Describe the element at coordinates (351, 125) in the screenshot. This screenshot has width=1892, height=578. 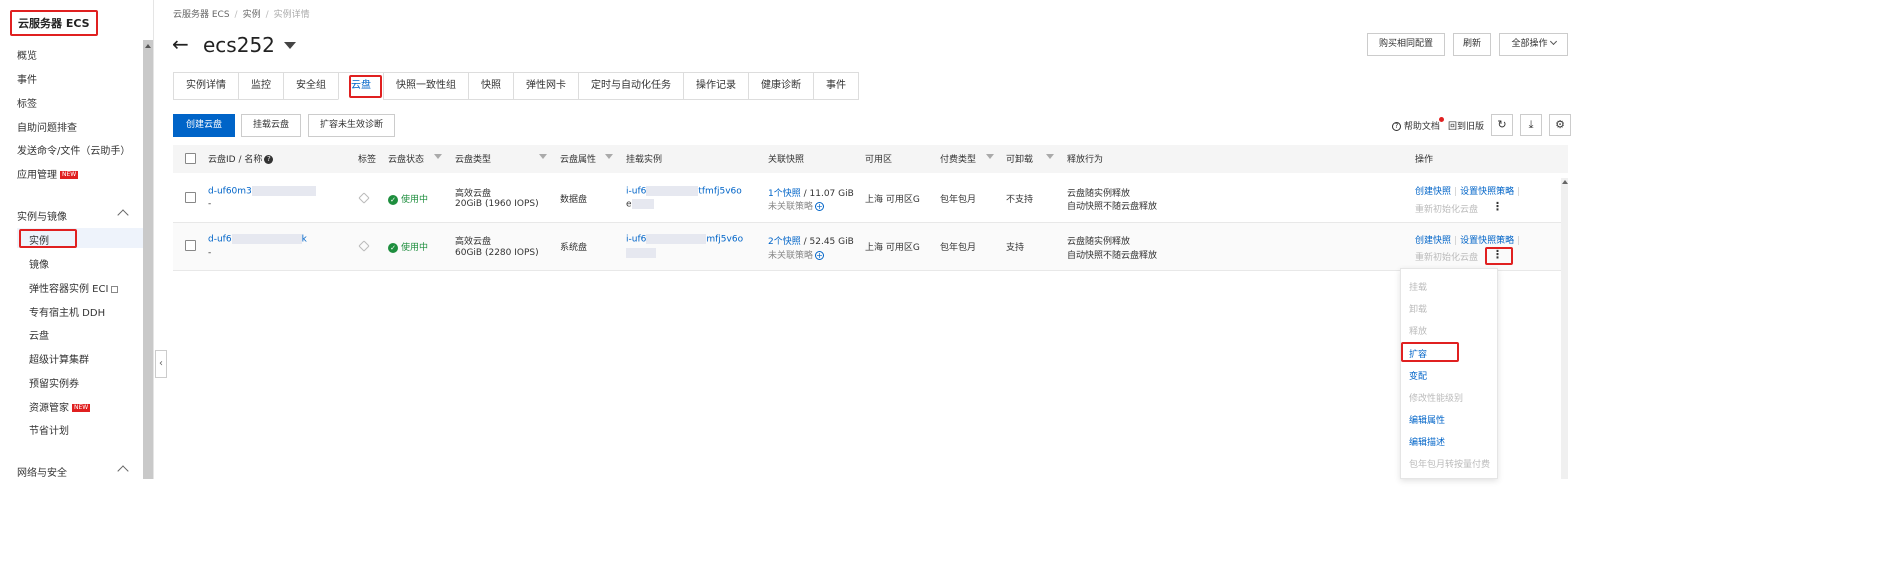
I see `expand-diagnosis-button: 扩容未生效诊断` at that location.